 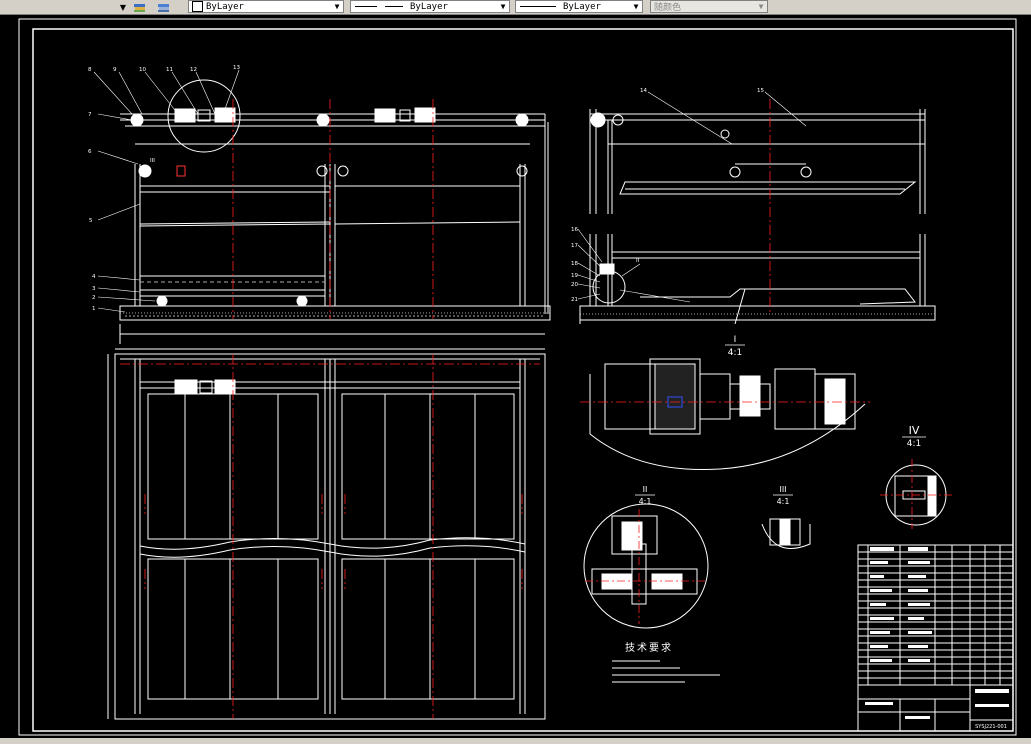 I want to click on svg-text: 21, so click(x=574, y=300).